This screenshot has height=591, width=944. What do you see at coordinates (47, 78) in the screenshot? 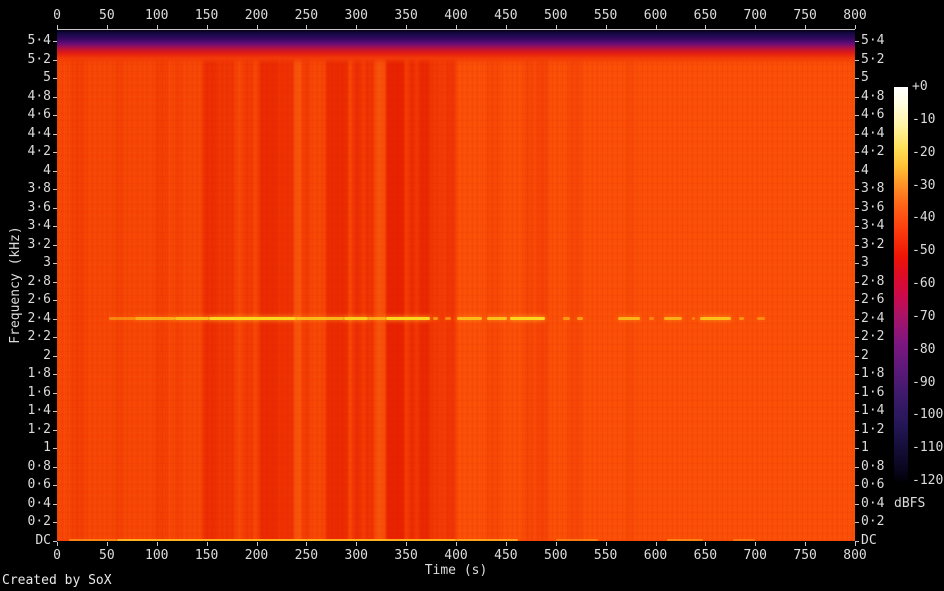
I see `y-tick-label-left: 5` at bounding box center [47, 78].